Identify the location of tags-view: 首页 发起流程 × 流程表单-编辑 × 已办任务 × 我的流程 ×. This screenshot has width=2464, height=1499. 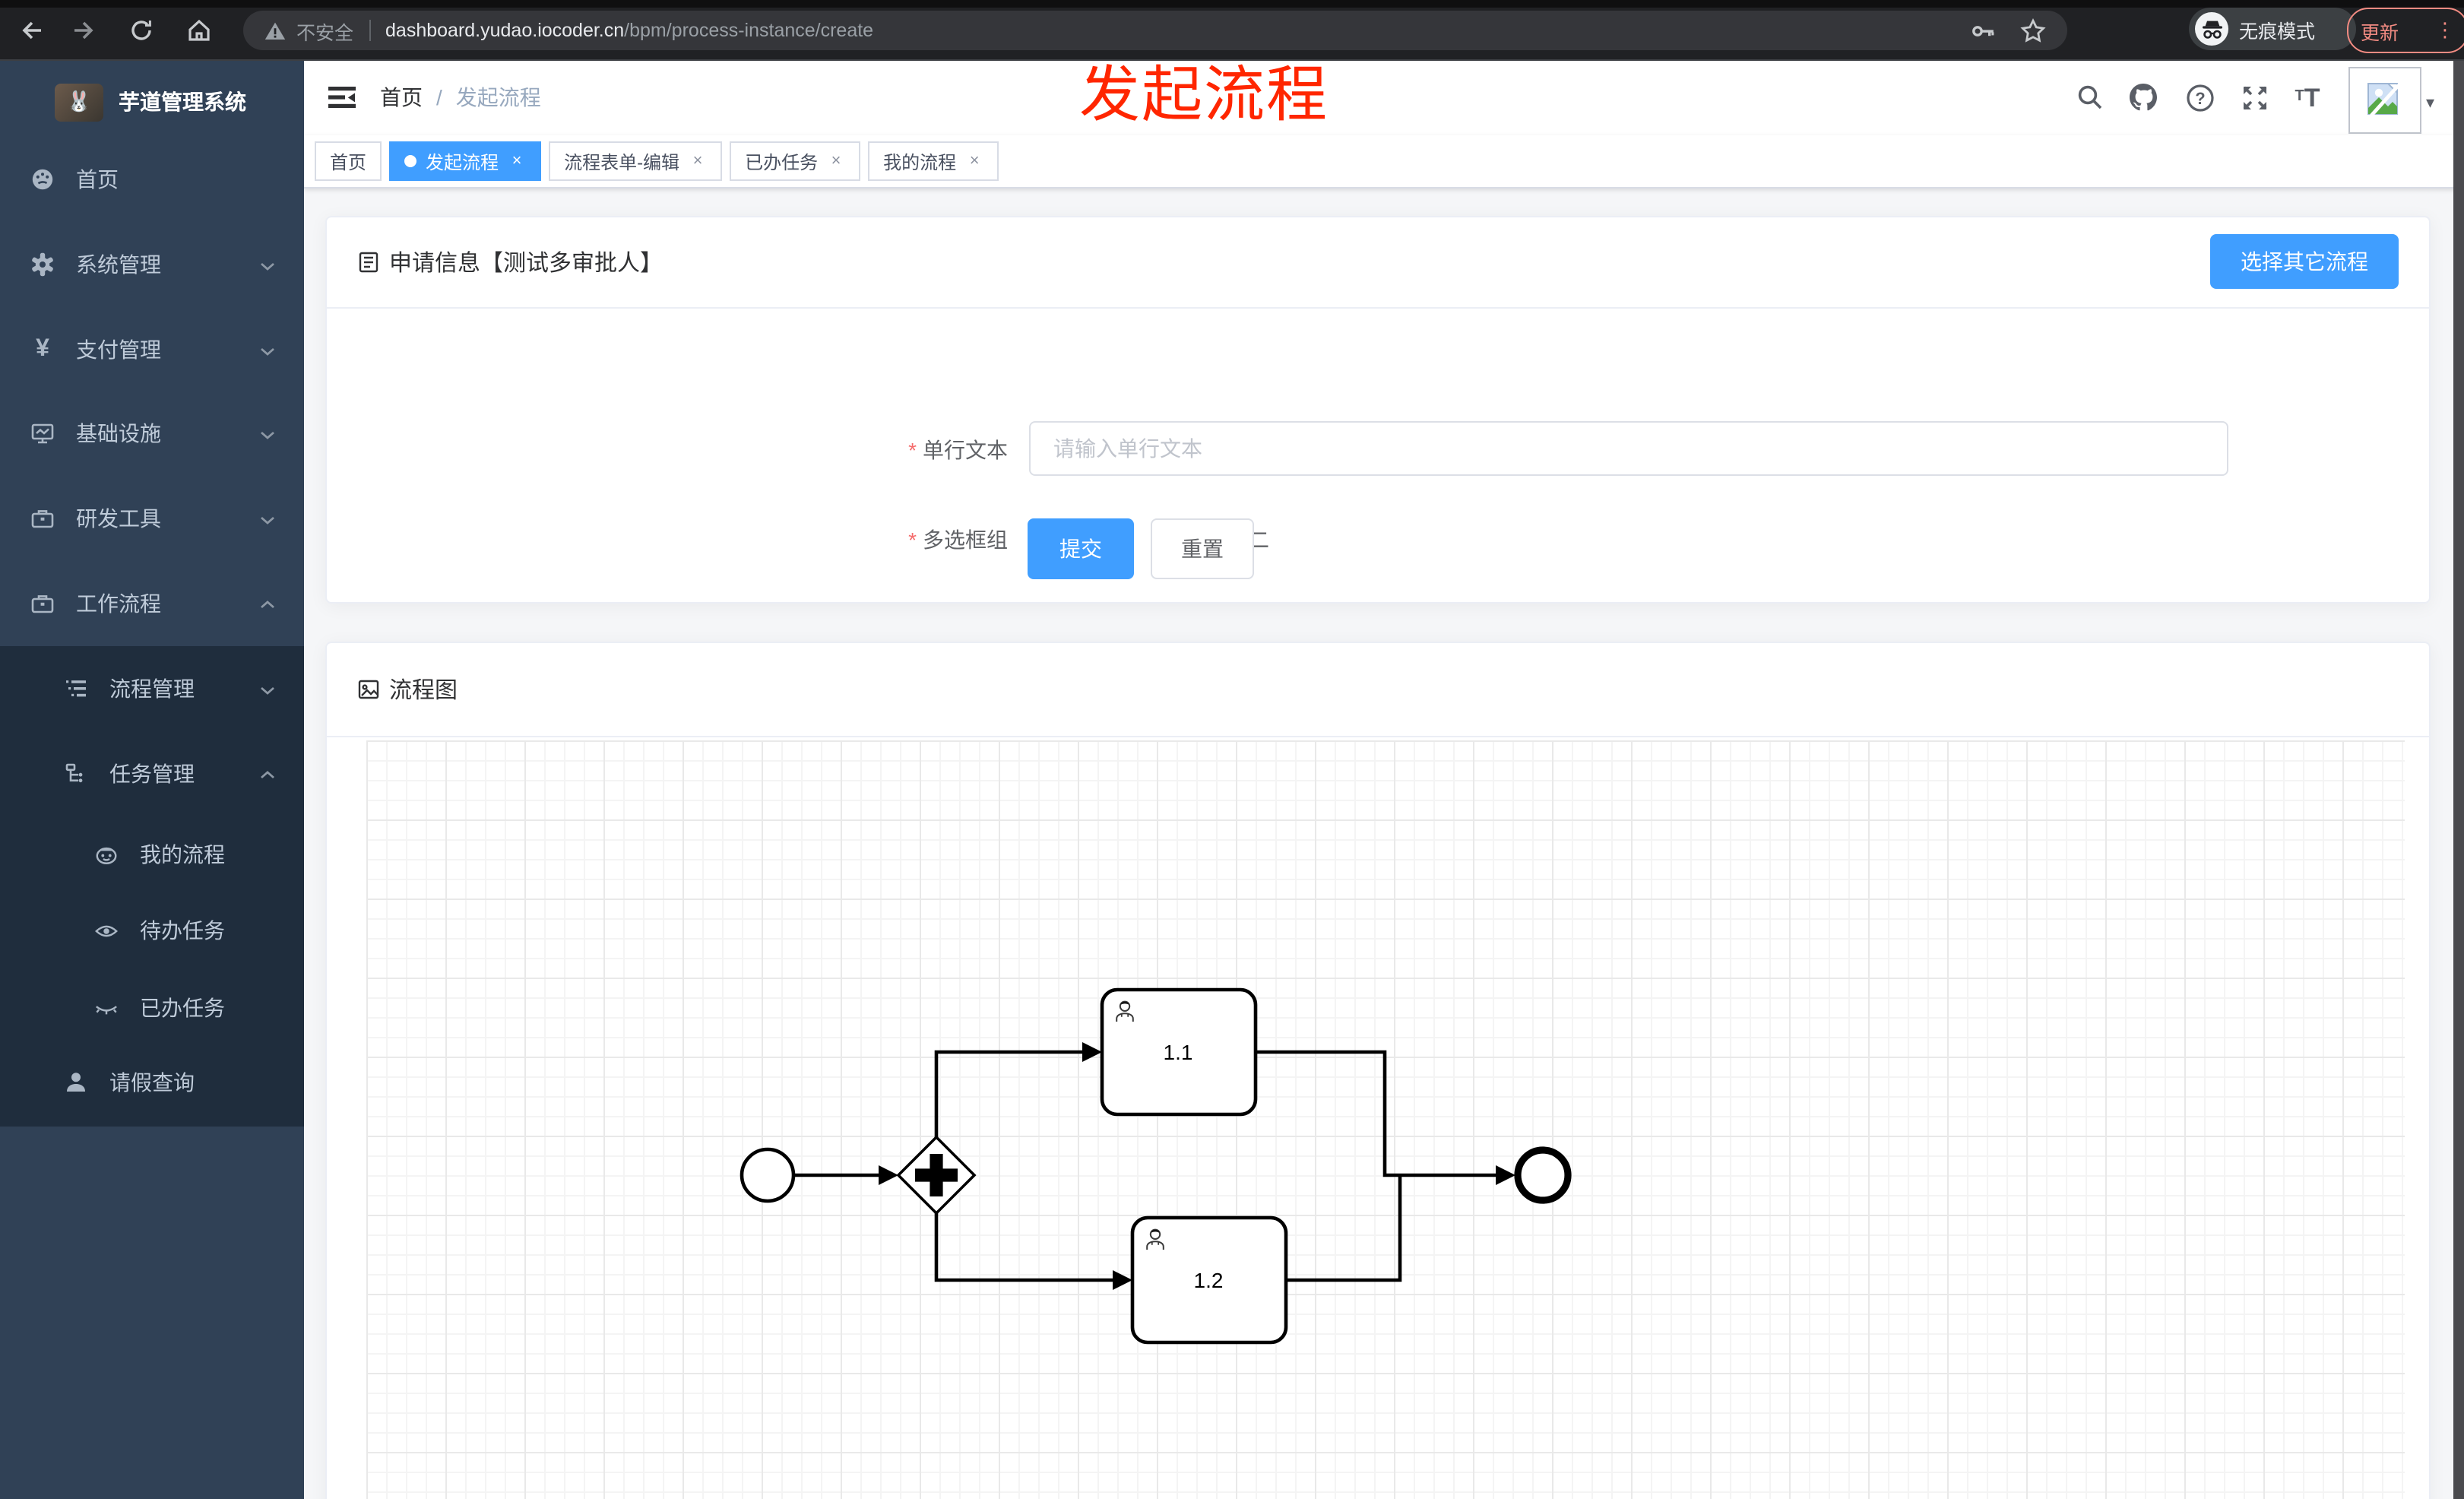
(1384, 162).